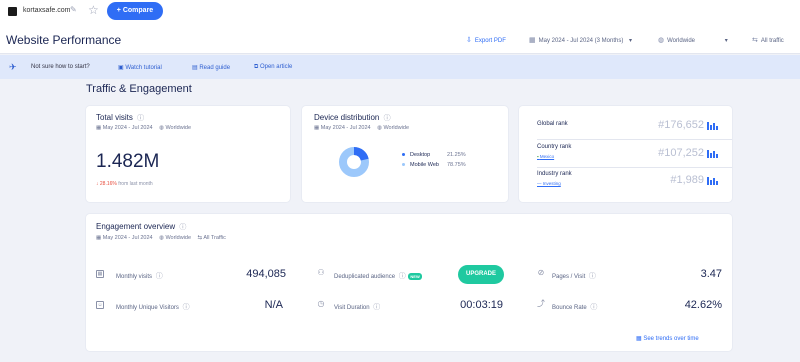  Describe the element at coordinates (46, 10) in the screenshot. I see `domain-name: kortaxsafe.com` at that location.